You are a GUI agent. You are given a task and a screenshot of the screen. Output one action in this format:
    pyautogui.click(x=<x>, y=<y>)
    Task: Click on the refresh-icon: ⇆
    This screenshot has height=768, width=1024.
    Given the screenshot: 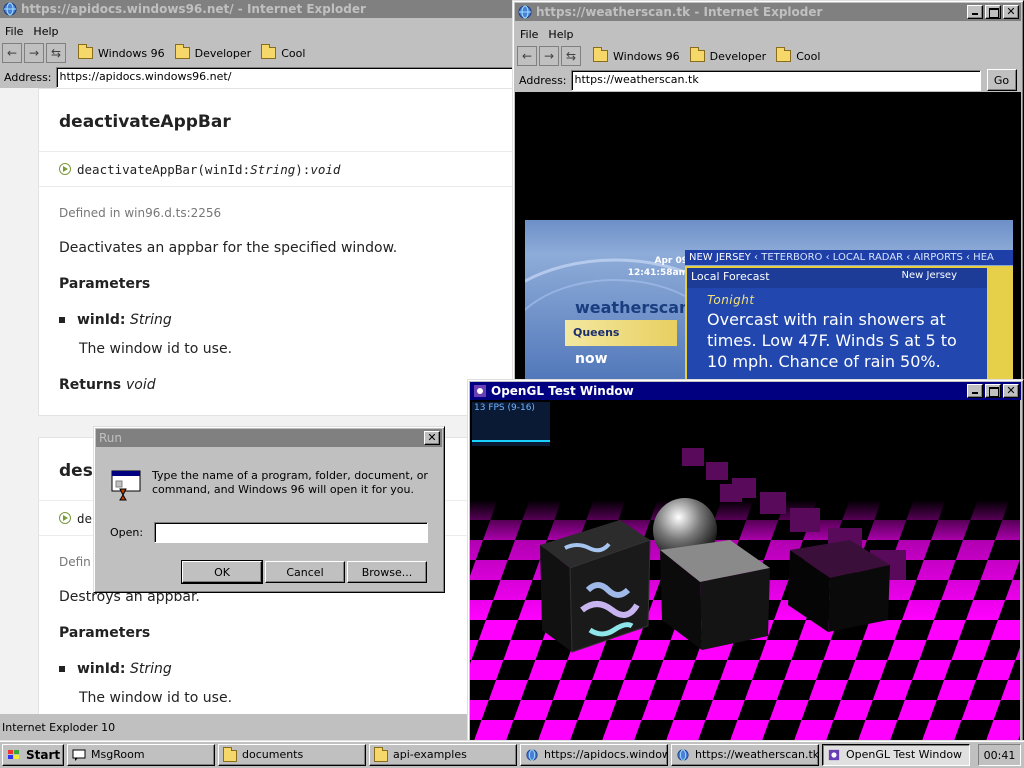 What is the action you would take?
    pyautogui.click(x=571, y=56)
    